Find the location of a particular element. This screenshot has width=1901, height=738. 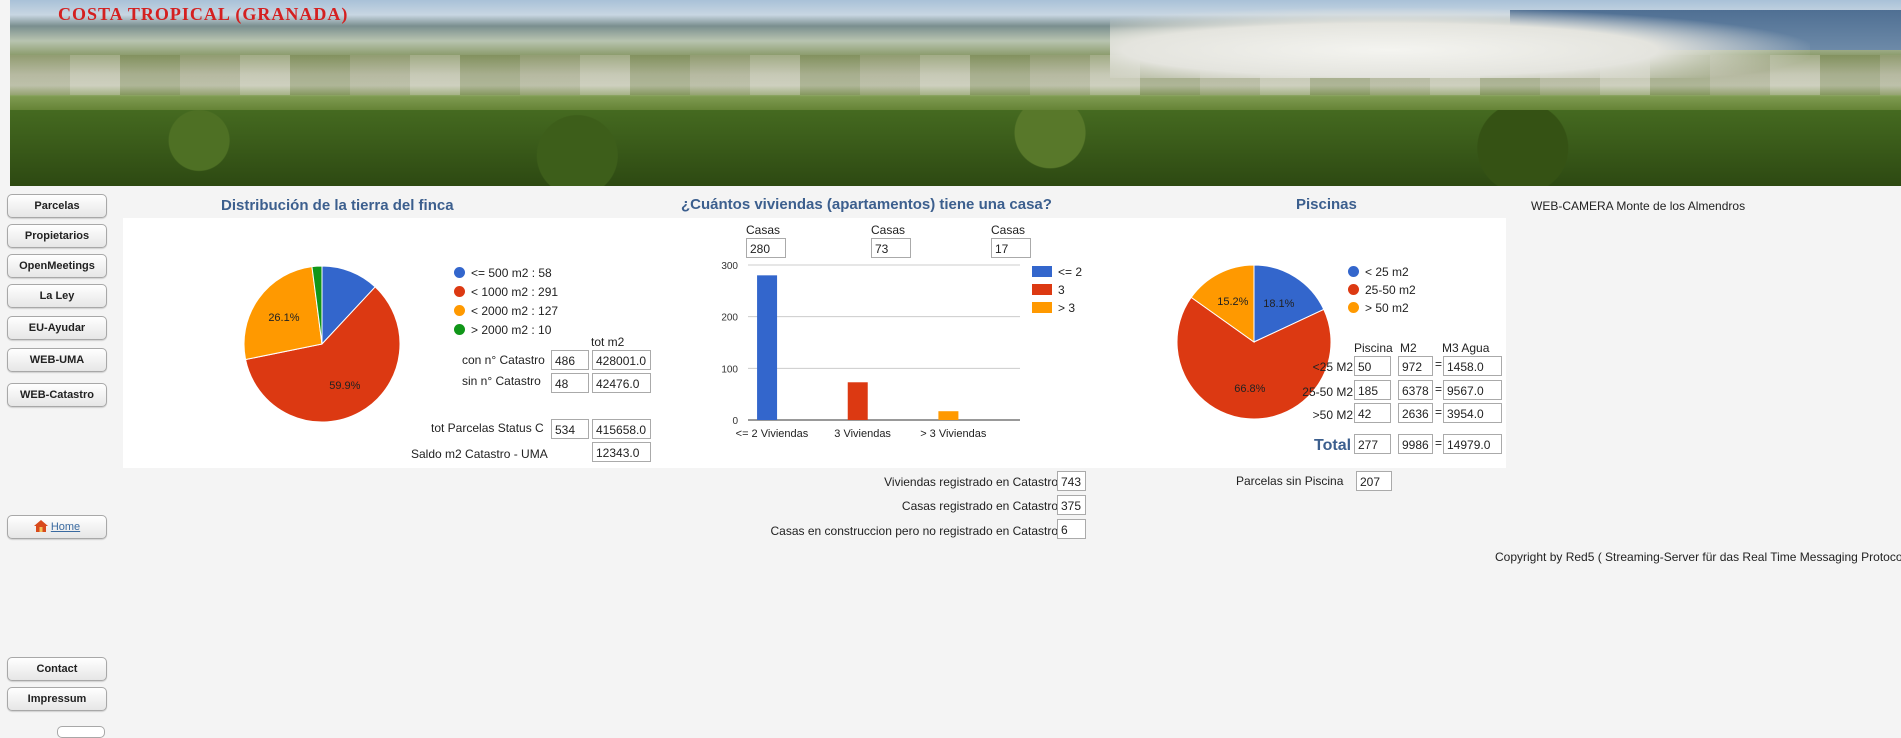

bar-y-tick-label: 0 is located at coordinates (735, 421).